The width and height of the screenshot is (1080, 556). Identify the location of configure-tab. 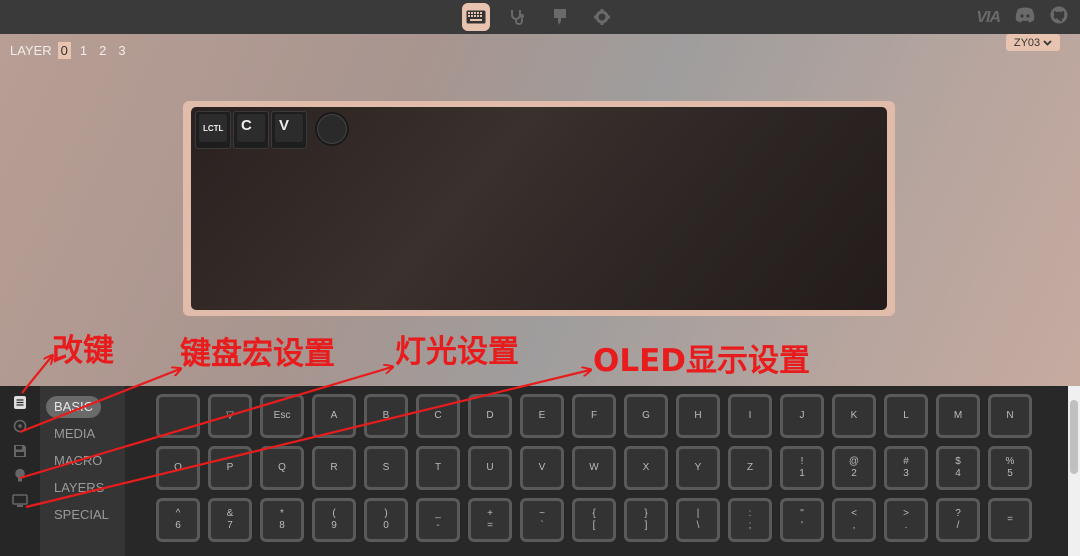
(476, 17).